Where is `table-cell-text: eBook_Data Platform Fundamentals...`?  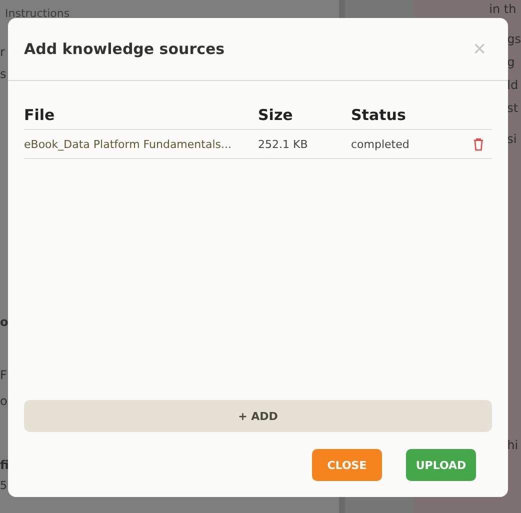 table-cell-text: eBook_Data Platform Fundamentals... is located at coordinates (128, 144).